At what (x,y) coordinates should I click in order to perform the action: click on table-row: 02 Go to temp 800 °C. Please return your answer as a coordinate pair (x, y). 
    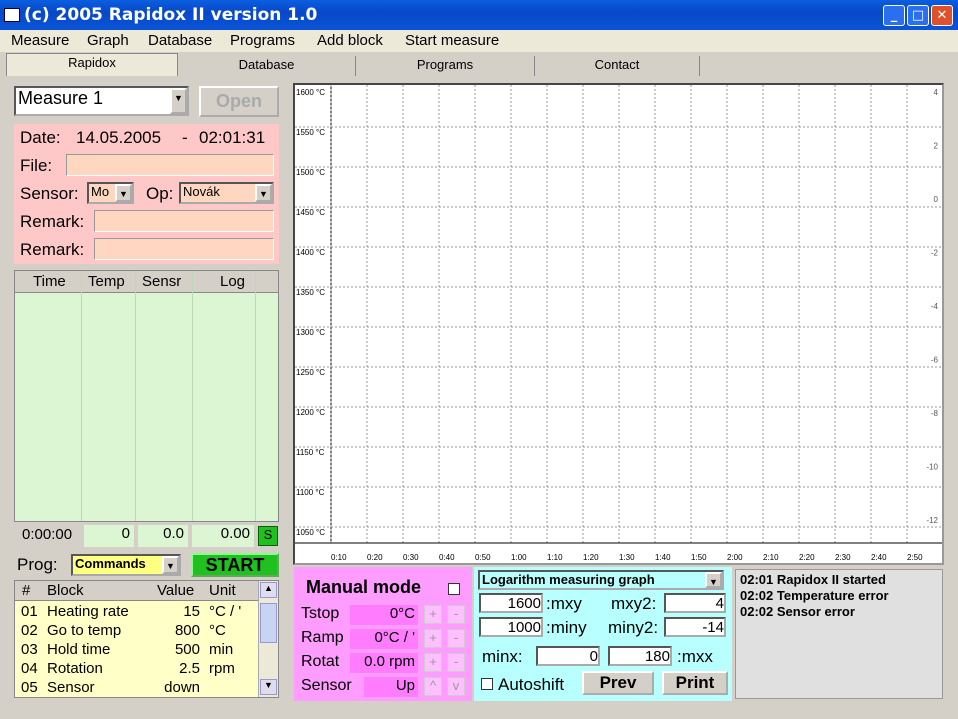
    Looking at the image, I should click on (136, 630).